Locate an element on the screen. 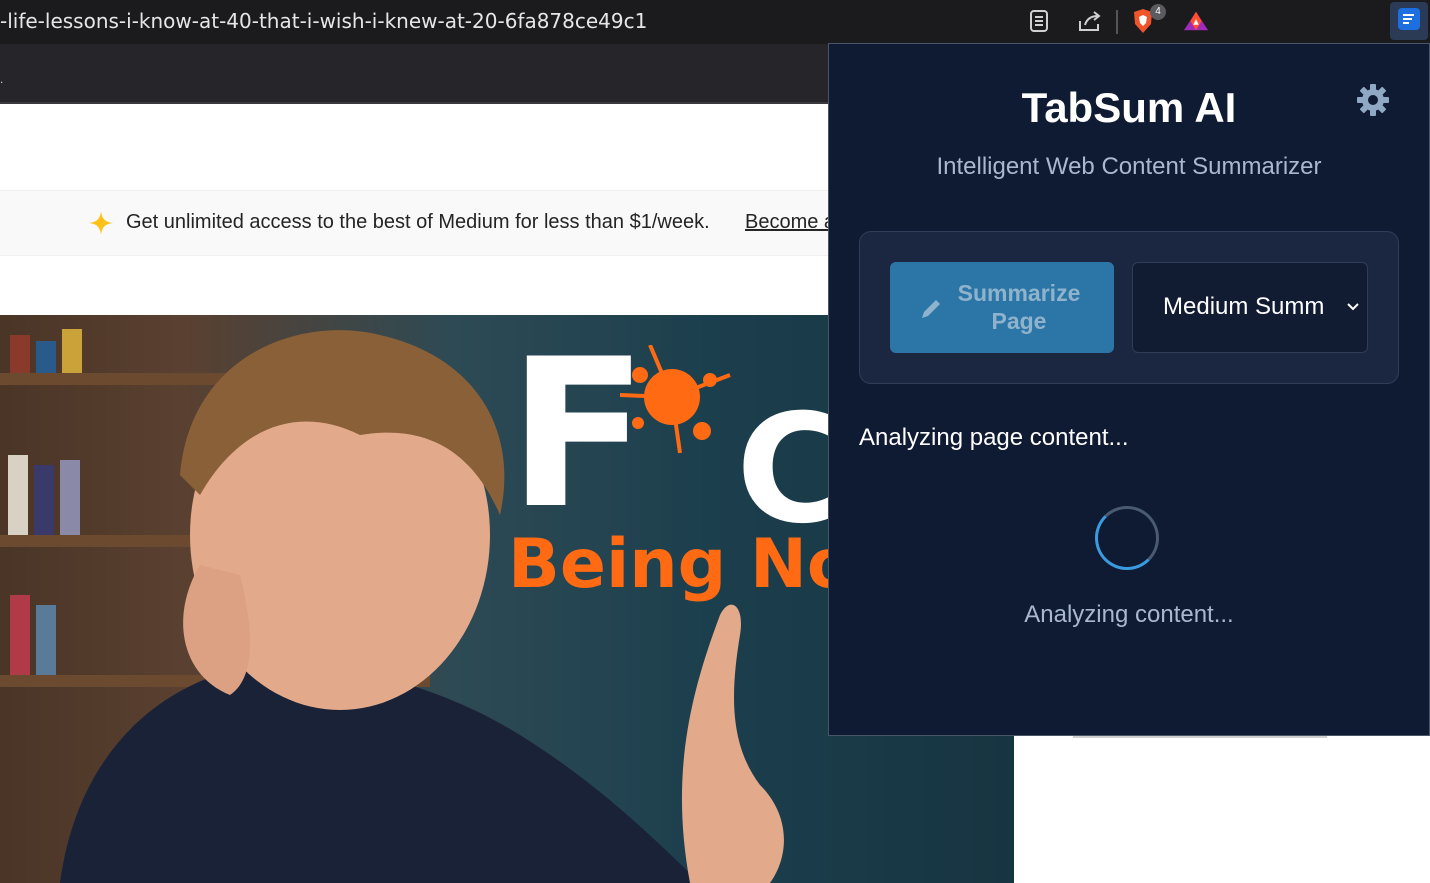 The height and width of the screenshot is (883, 1430). sparkle-icon is located at coordinates (101, 223).